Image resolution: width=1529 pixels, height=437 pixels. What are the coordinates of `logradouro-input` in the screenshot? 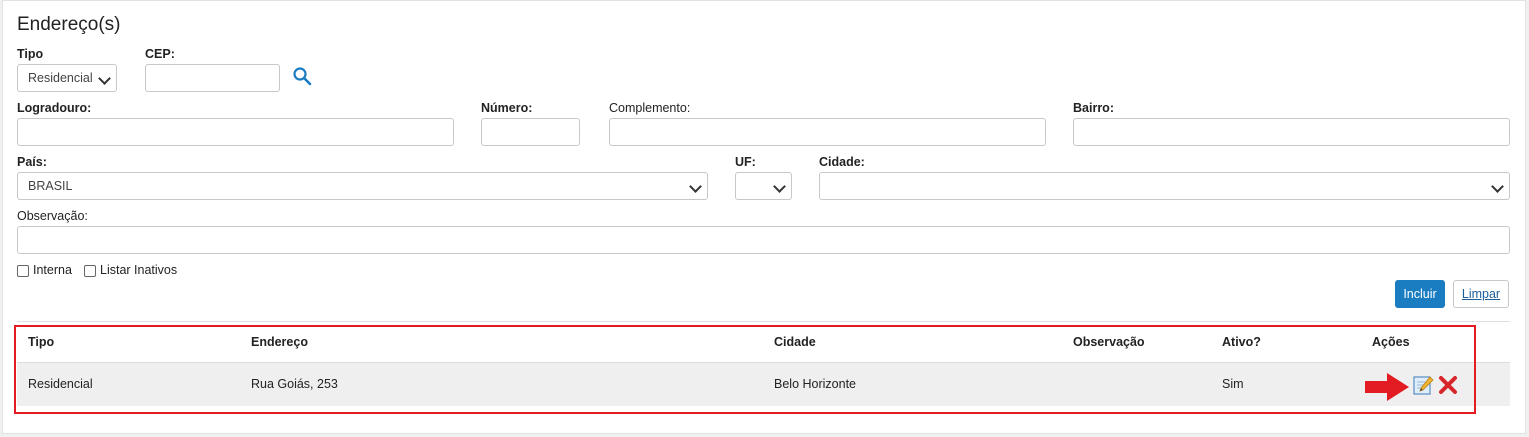 It's located at (235, 132).